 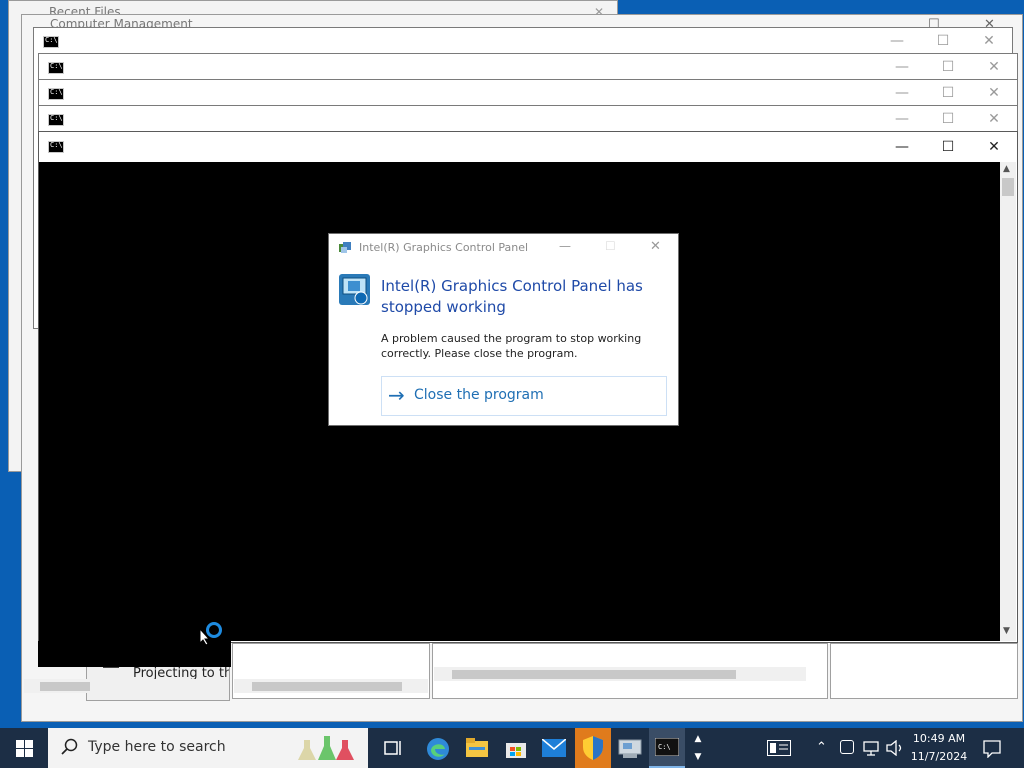 I want to click on store-icon, so click(x=516, y=750).